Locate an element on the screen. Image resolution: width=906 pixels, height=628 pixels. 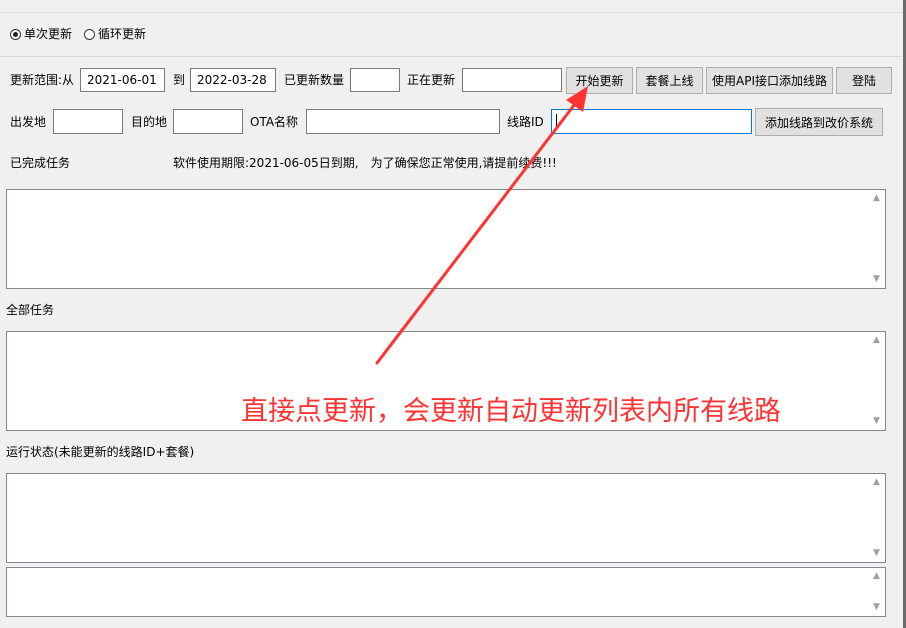
annotation-text: 直接点更新，会更新自动更新列表内所有线路 is located at coordinates (511, 411).